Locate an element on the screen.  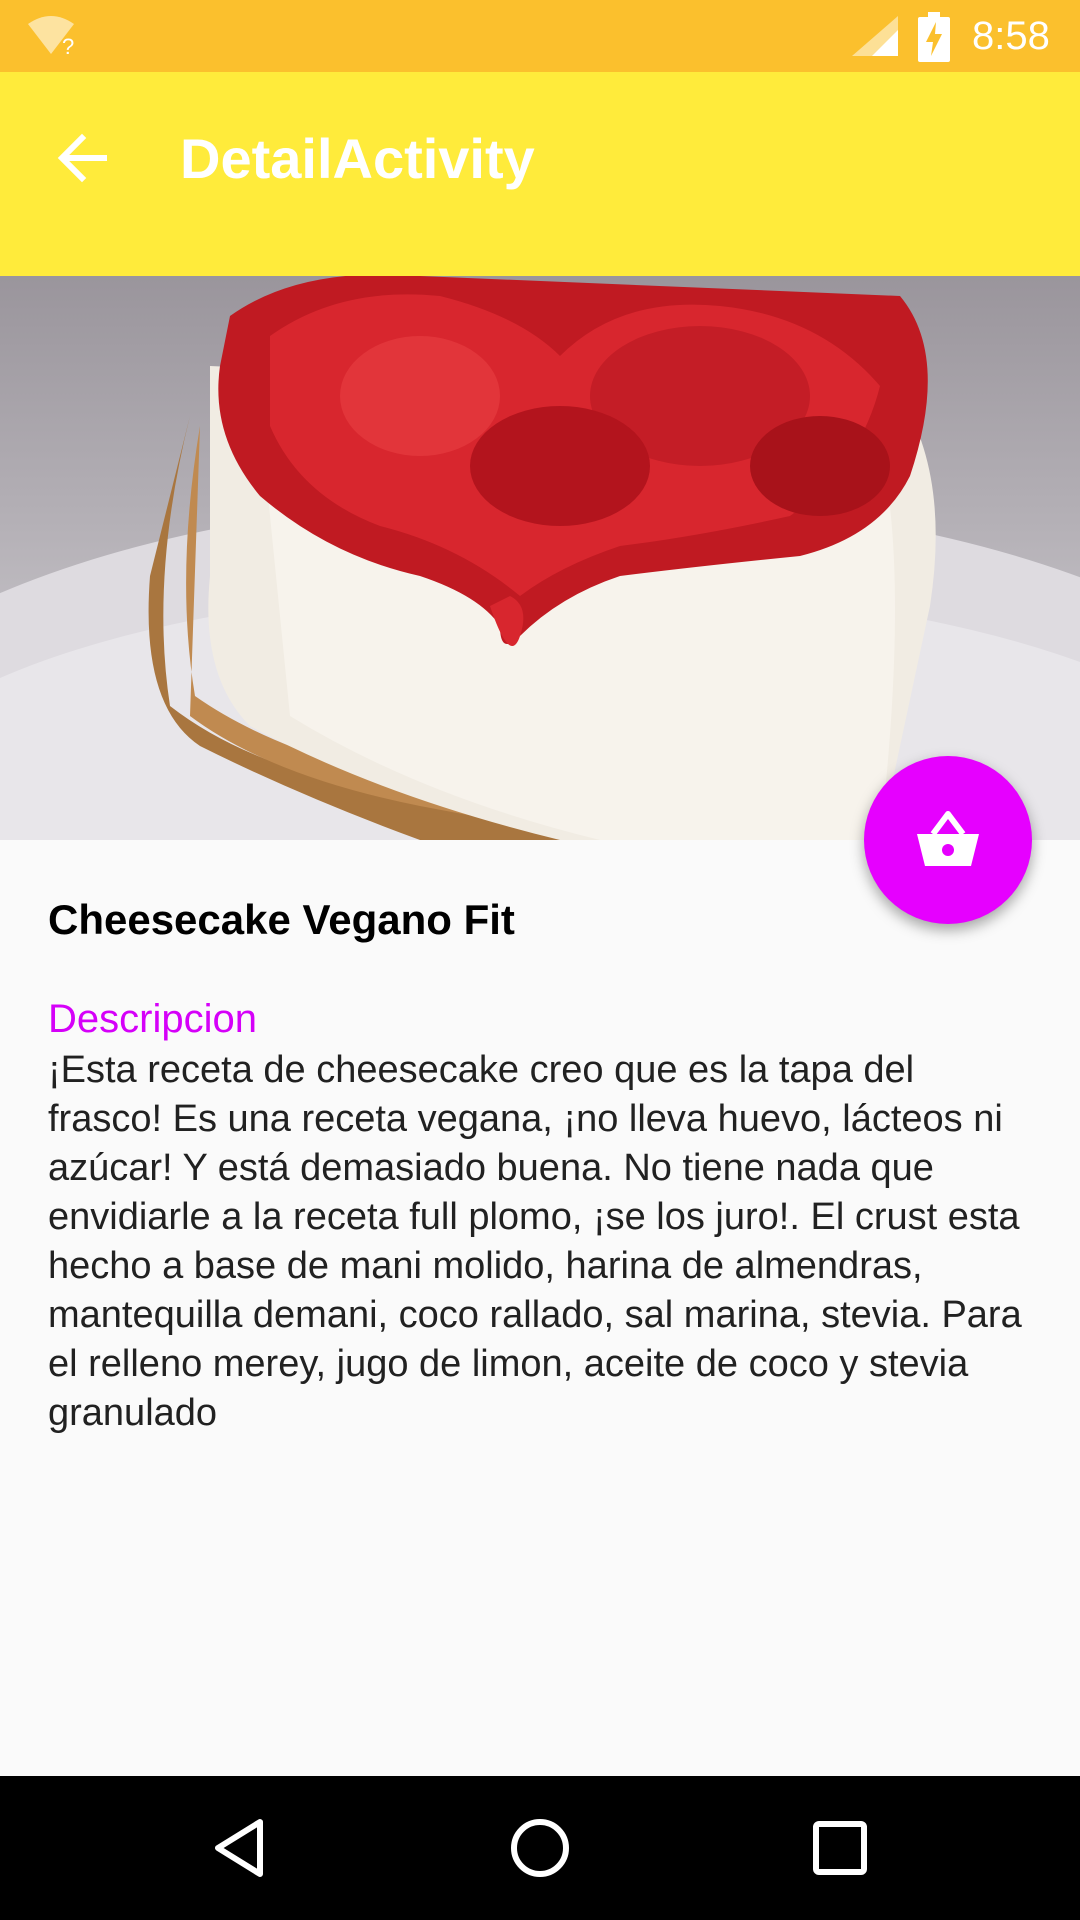
battery-charging-icon is located at coordinates (934, 37).